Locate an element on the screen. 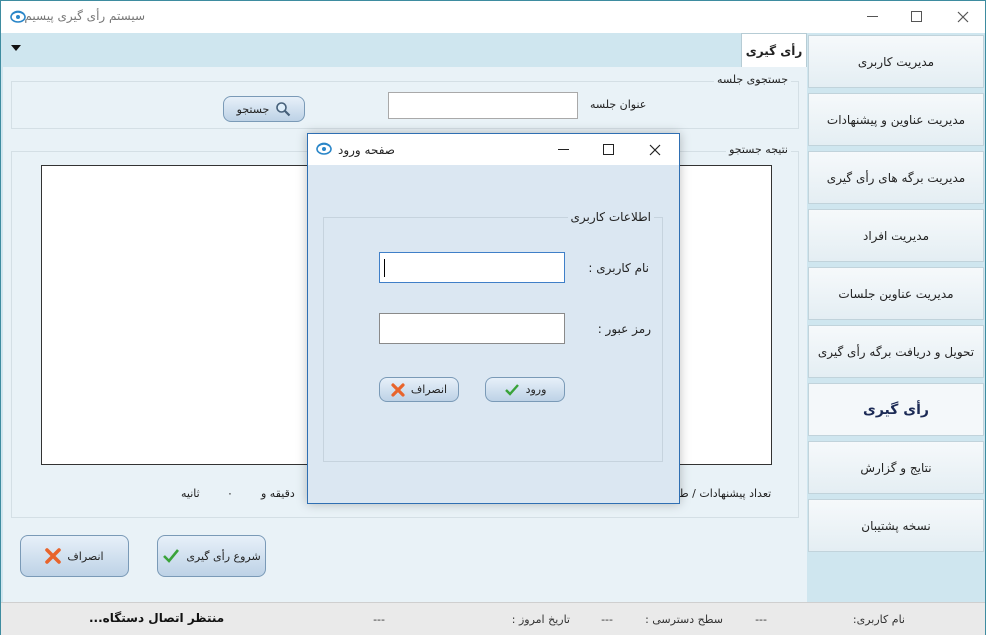 This screenshot has height=635, width=986. search-icon is located at coordinates (283, 109).